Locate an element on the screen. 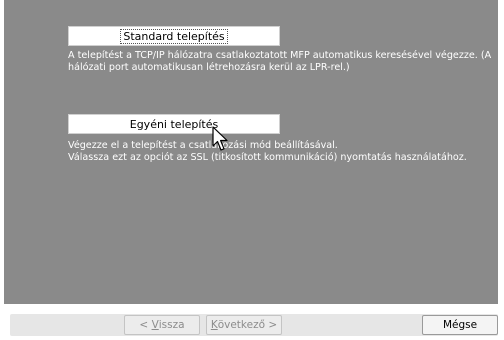 This screenshot has height=340, width=504. standard-install-button: Standard telepítés is located at coordinates (174, 36).